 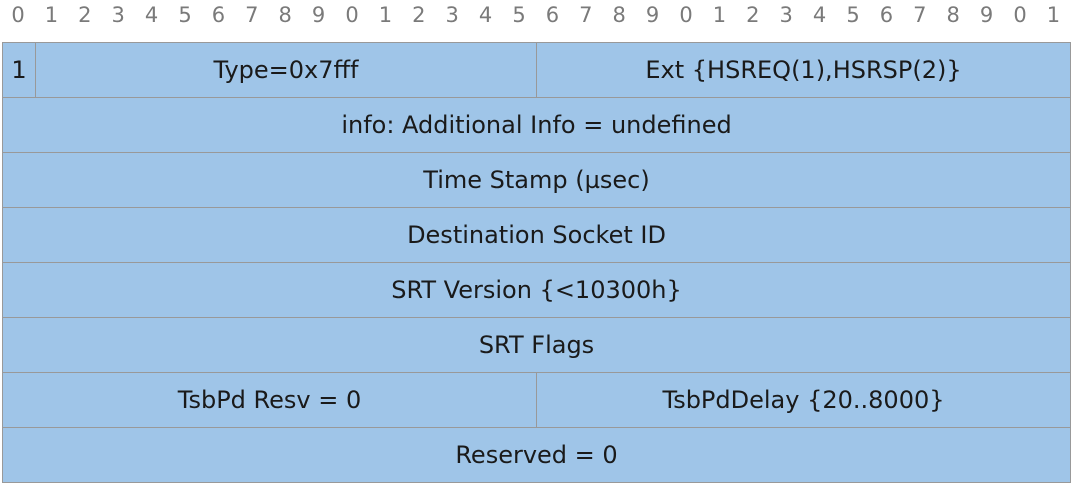 I want to click on type-field: Type=0x7fff, so click(x=286, y=70).